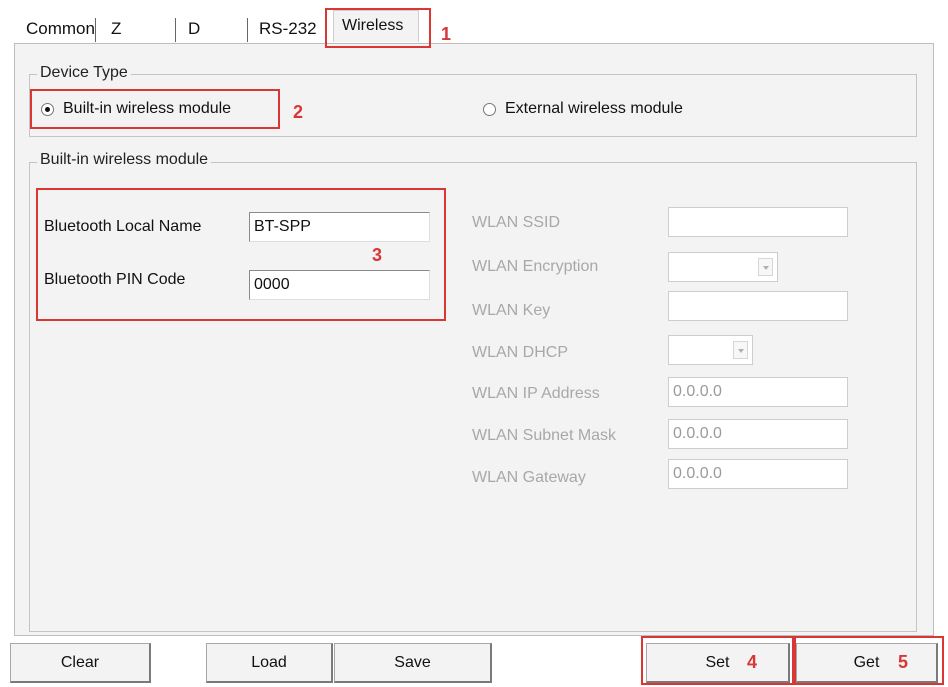 The height and width of the screenshot is (687, 948). Describe the element at coordinates (536, 393) in the screenshot. I see `wlan-ip-address-label: WLAN IP Address` at that location.